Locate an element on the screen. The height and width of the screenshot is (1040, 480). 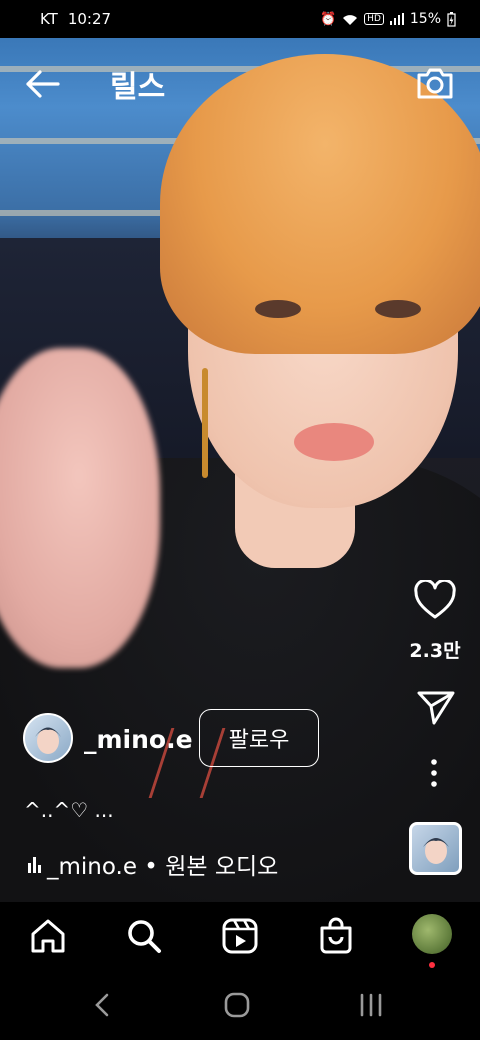
arrow-left-icon is located at coordinates (42, 84).